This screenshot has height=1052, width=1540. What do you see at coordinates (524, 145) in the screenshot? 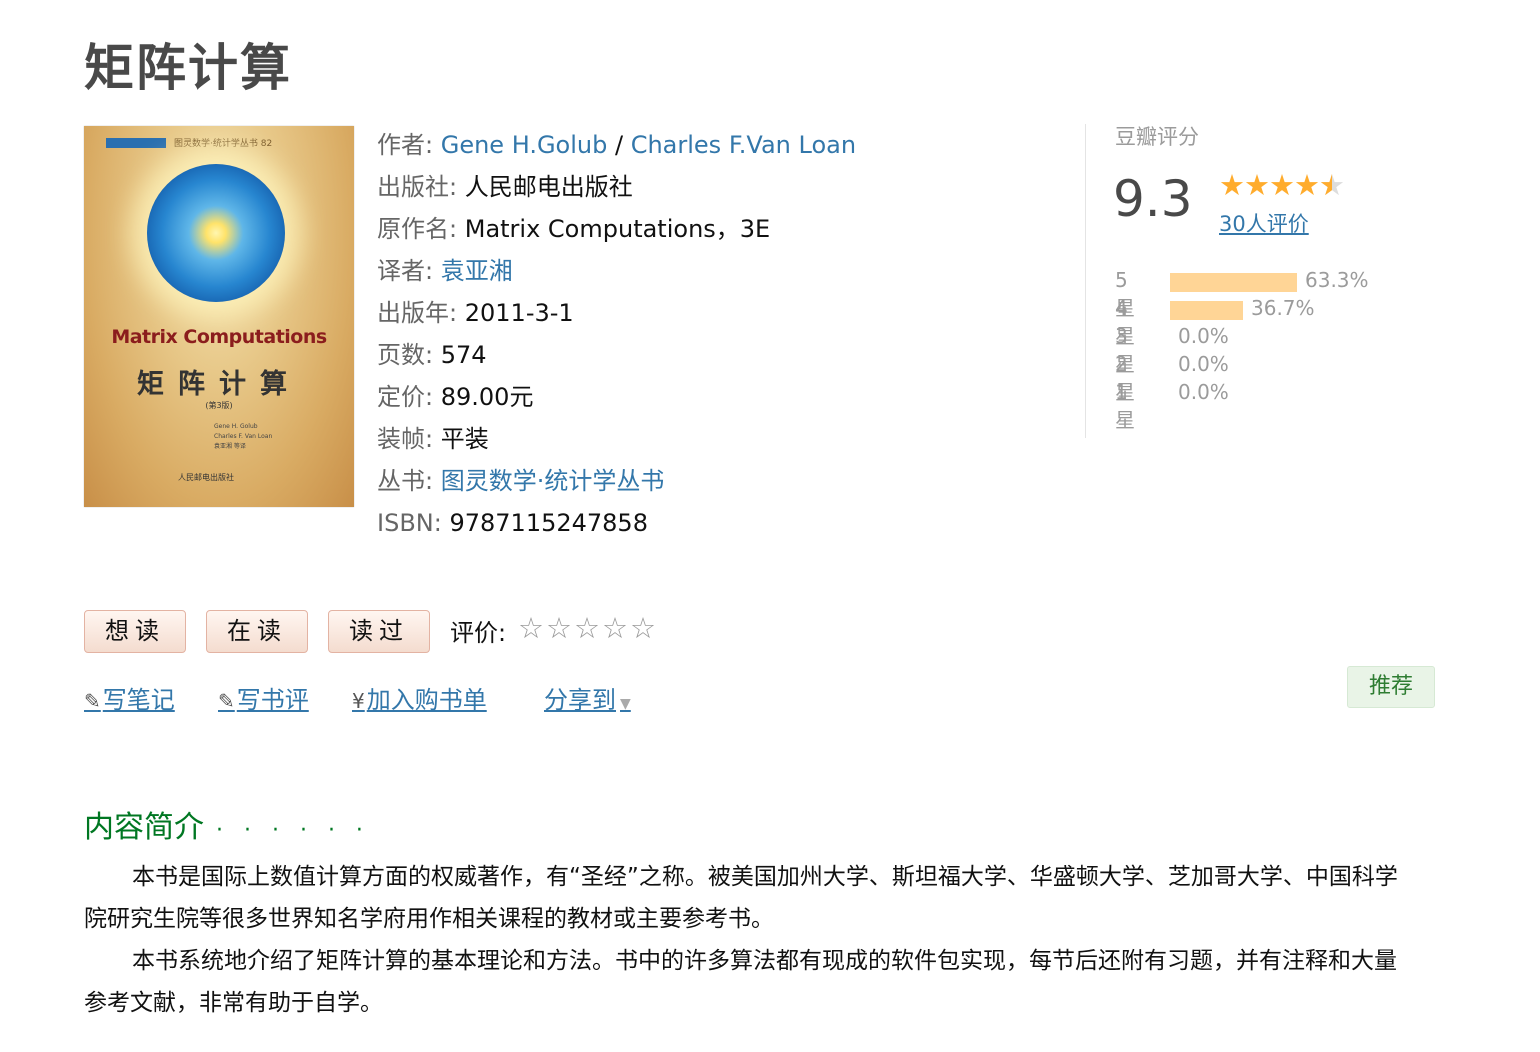
I see `author-link-1: Gene H.Golub` at bounding box center [524, 145].